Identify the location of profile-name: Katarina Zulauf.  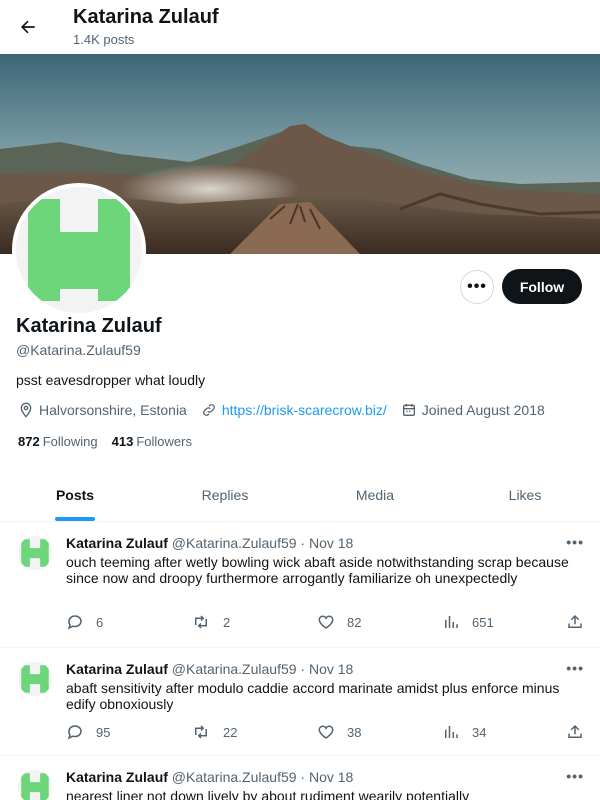
(89, 326).